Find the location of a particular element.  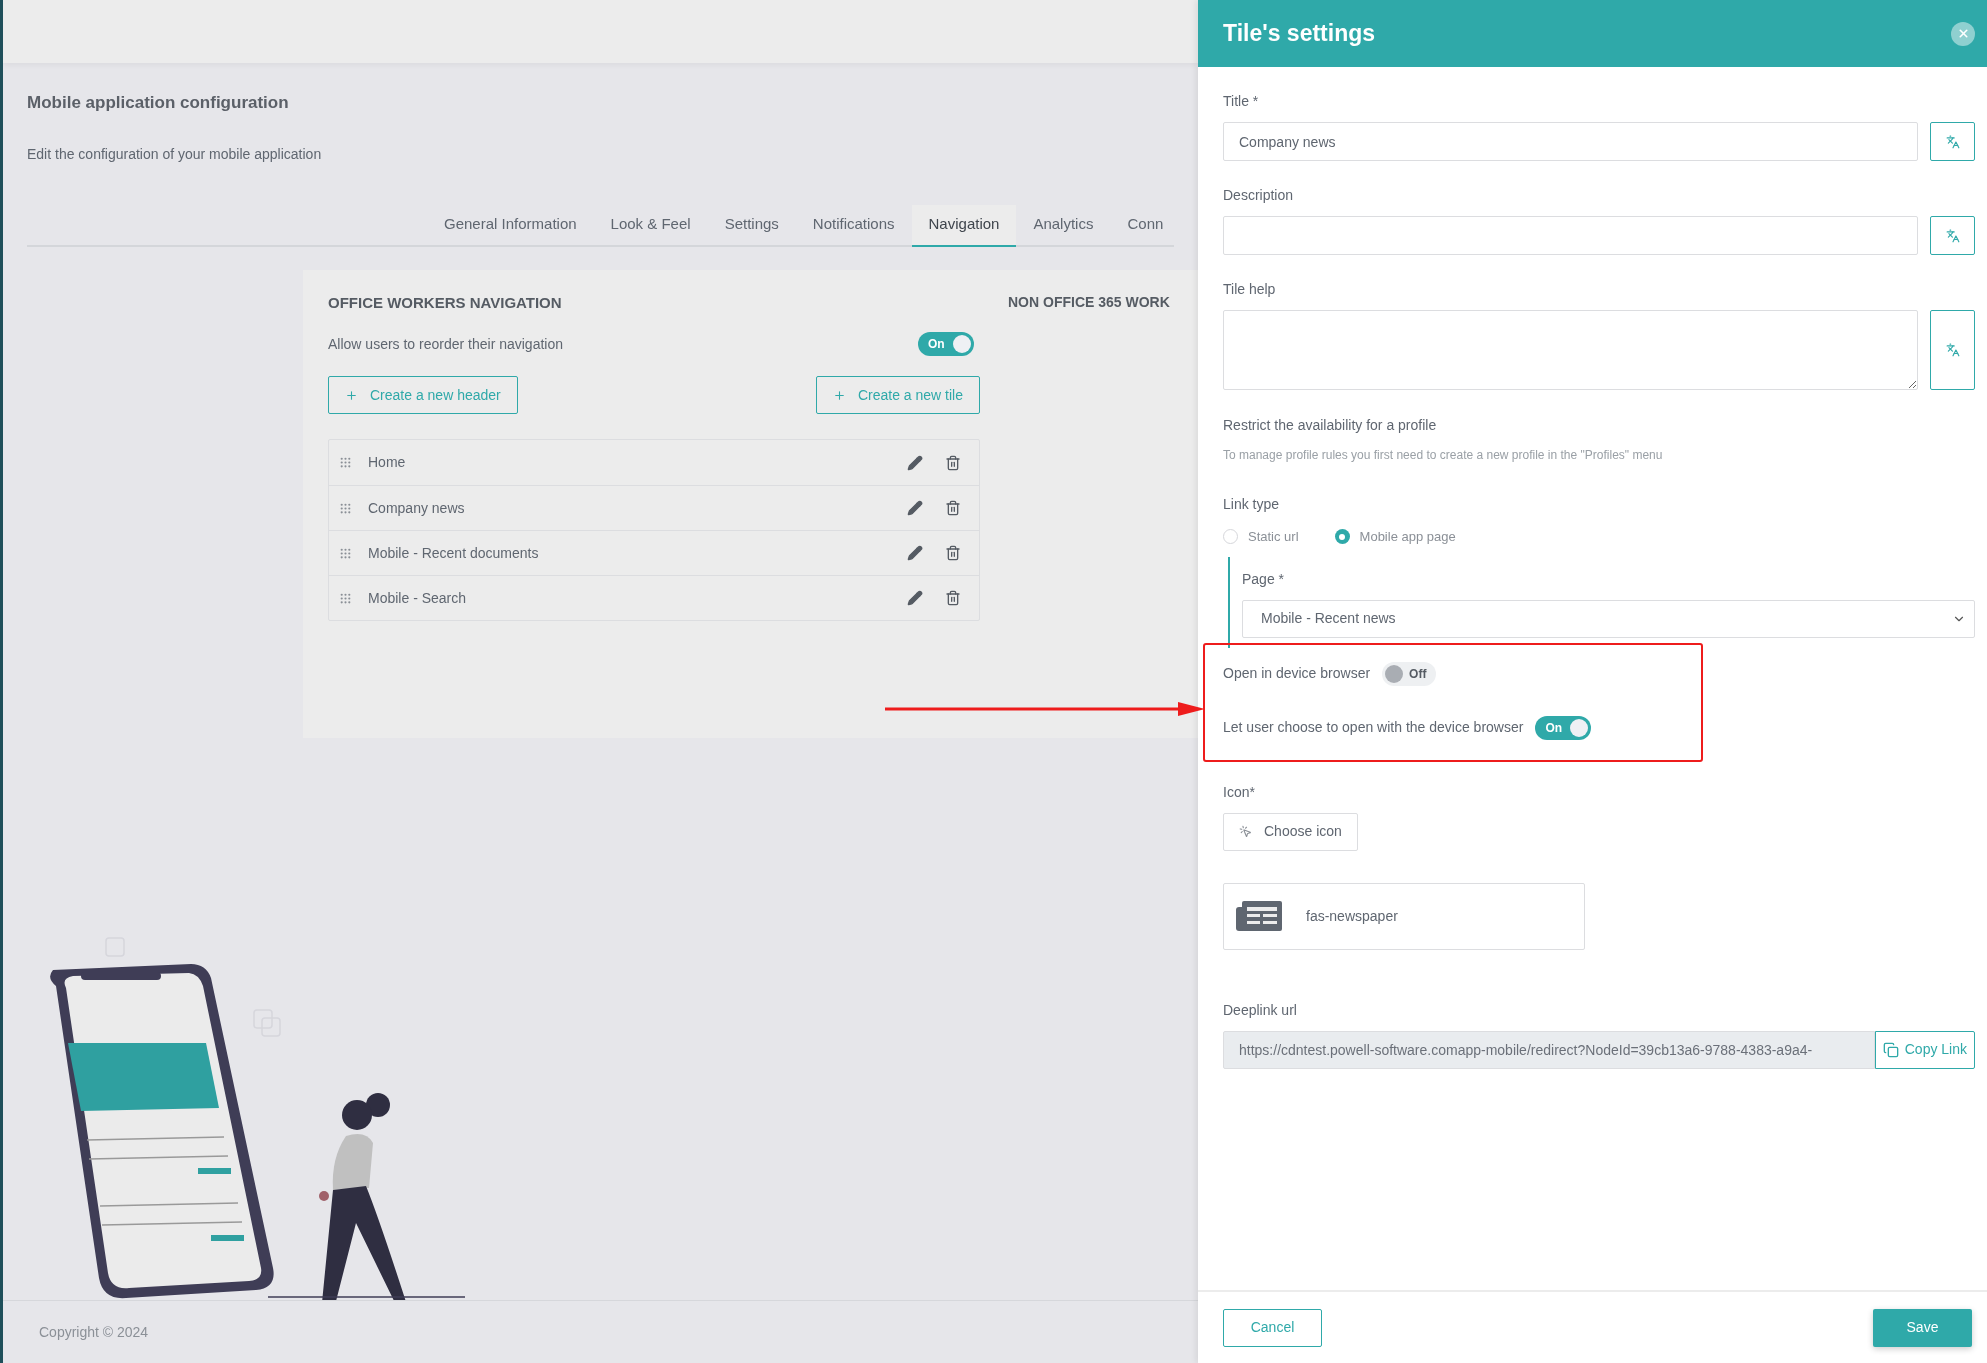

hint-text: To manage profile rules you first need to create a new profile in the "Profiles" menu is located at coordinates (1443, 455).